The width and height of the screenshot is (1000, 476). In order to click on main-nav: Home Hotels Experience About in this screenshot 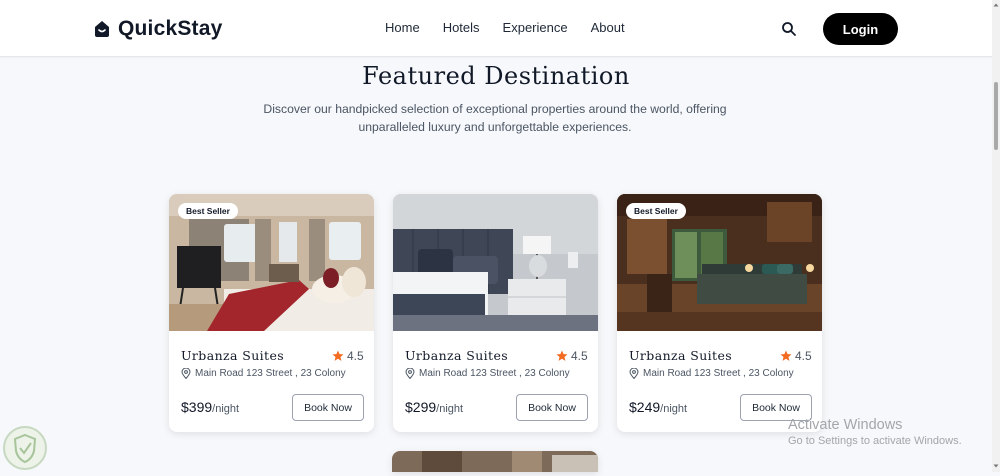, I will do `click(516, 28)`.